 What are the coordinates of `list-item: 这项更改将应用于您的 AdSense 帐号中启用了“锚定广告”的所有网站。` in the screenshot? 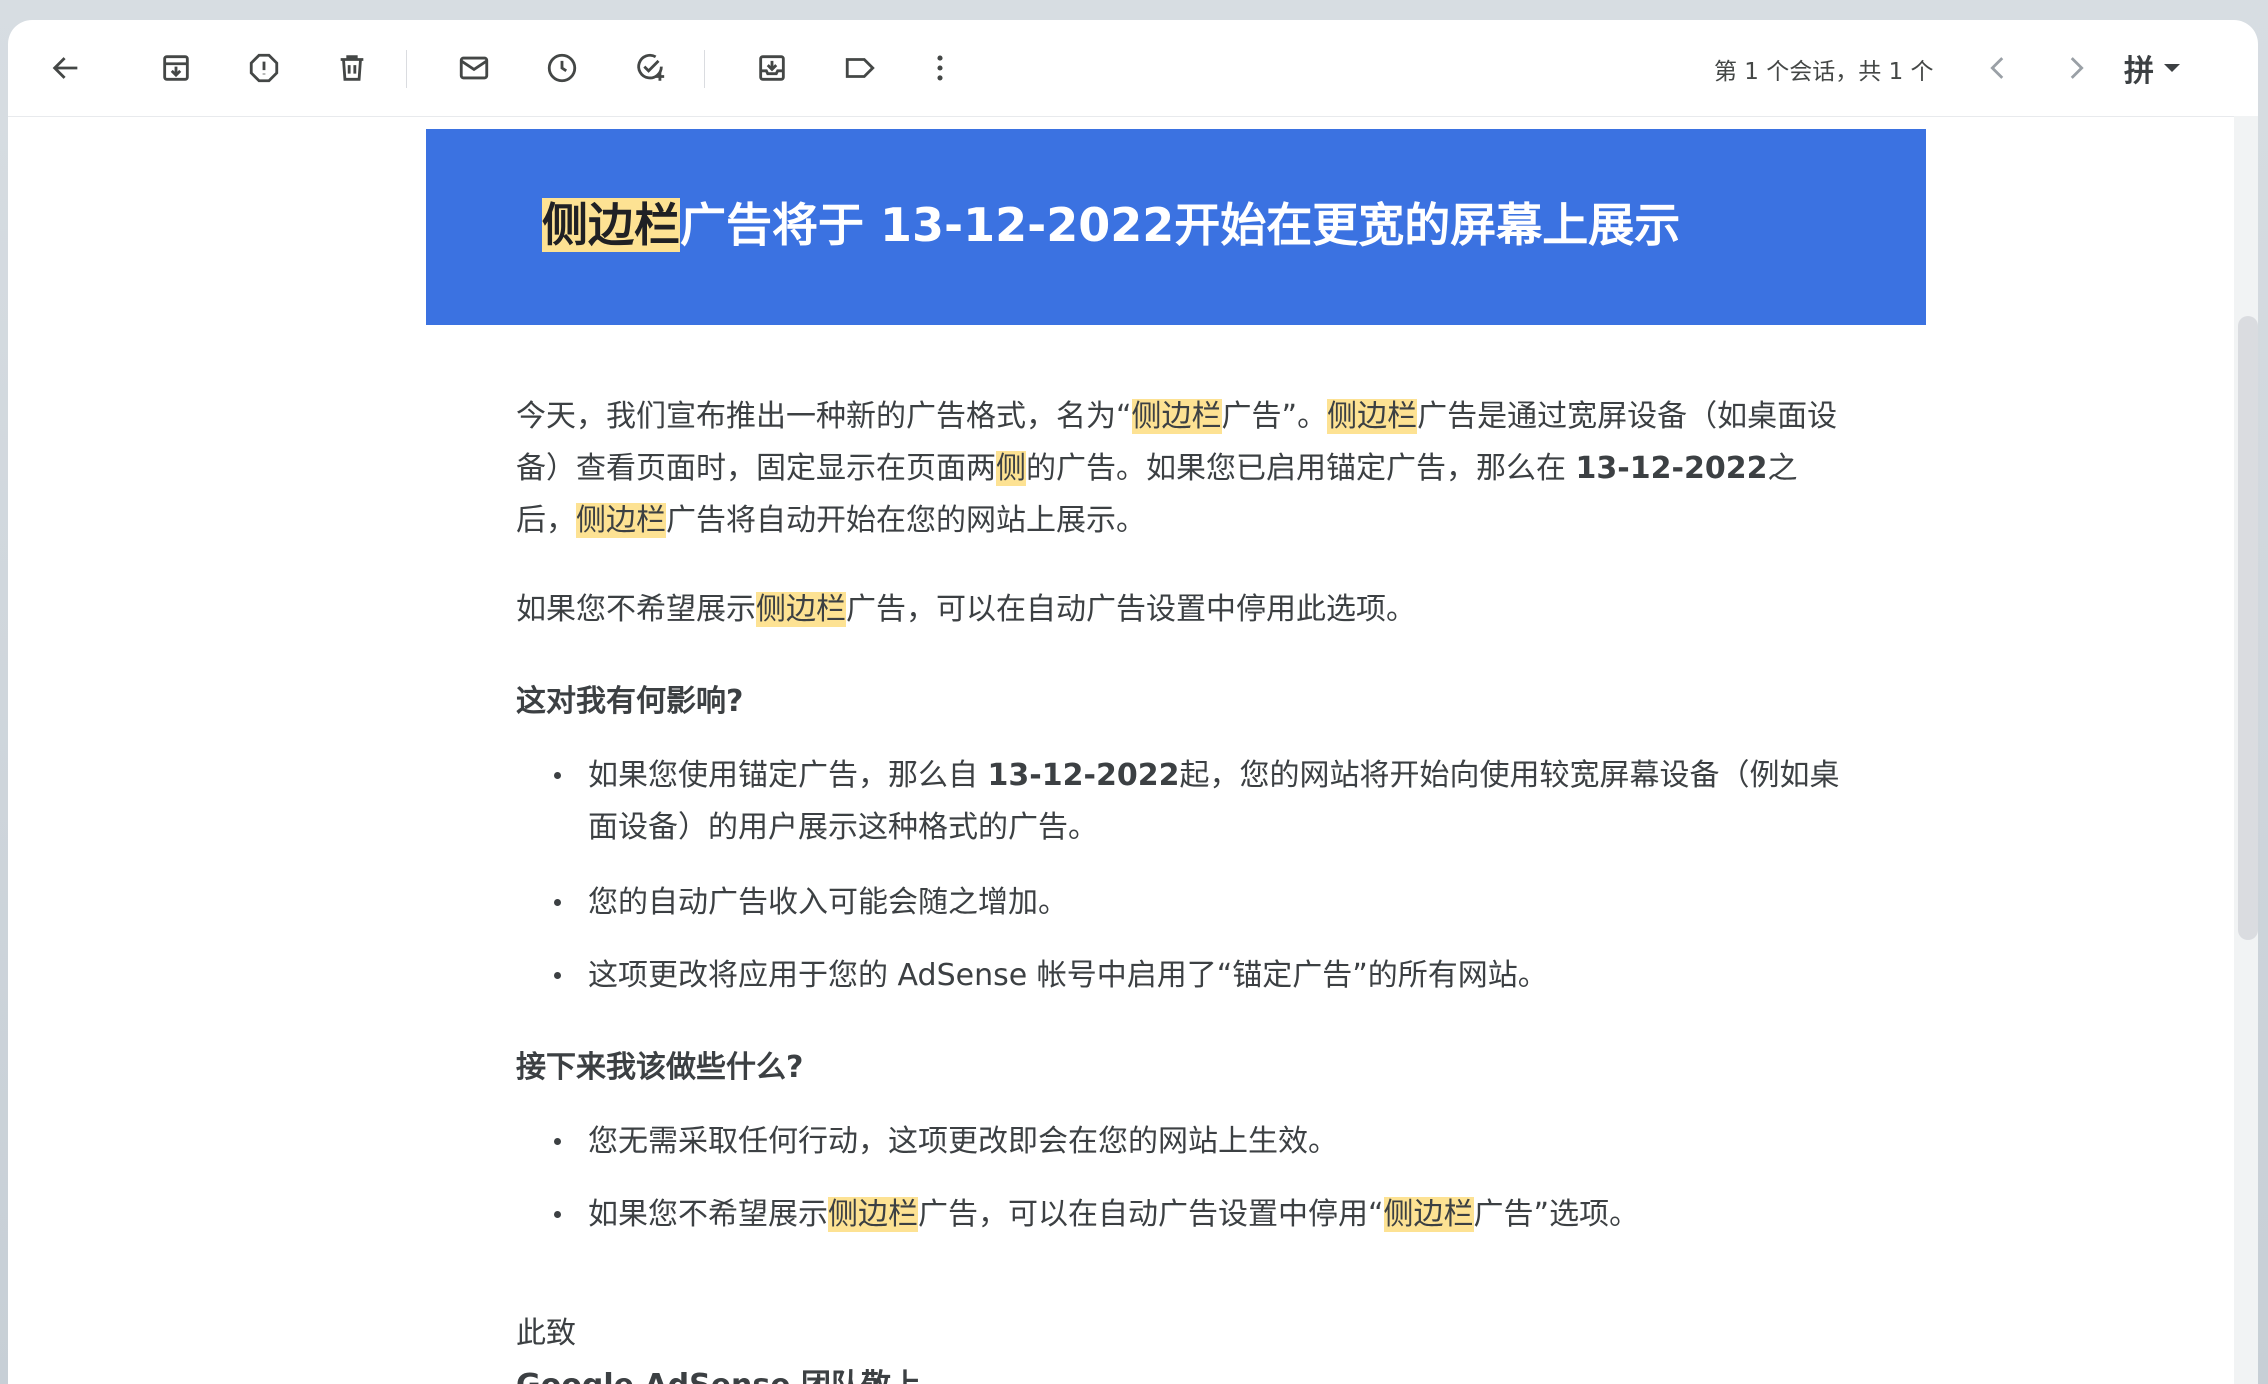 It's located at (1201, 976).